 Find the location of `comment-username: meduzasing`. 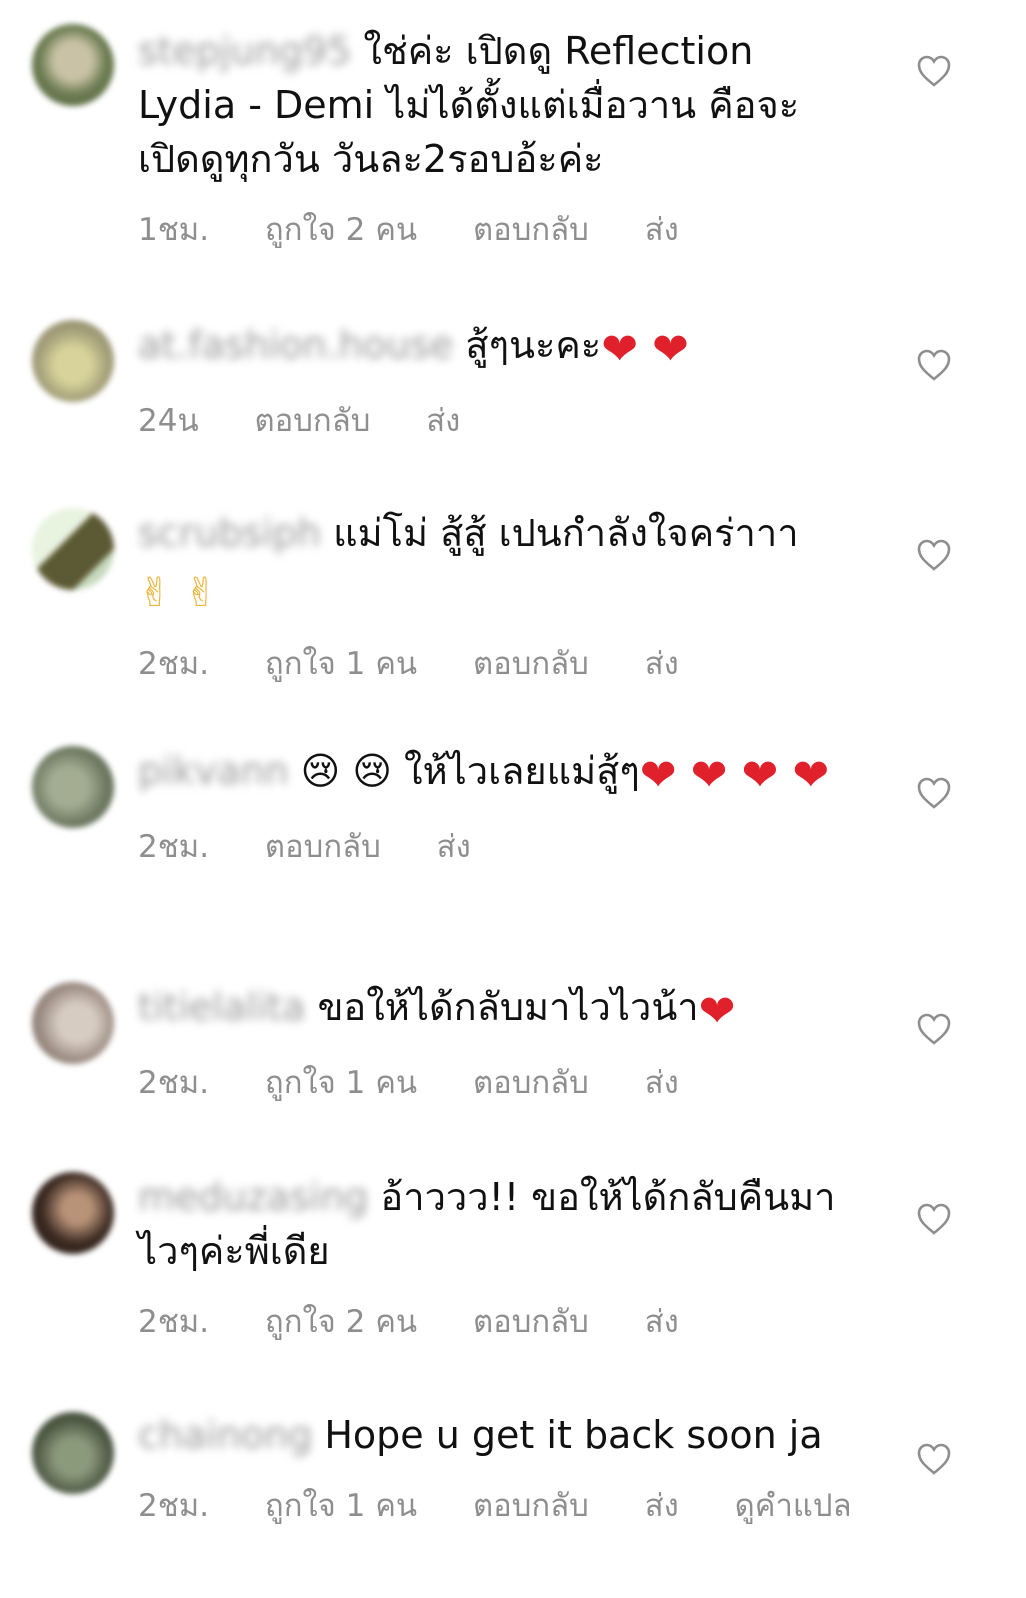

comment-username: meduzasing is located at coordinates (253, 1197).